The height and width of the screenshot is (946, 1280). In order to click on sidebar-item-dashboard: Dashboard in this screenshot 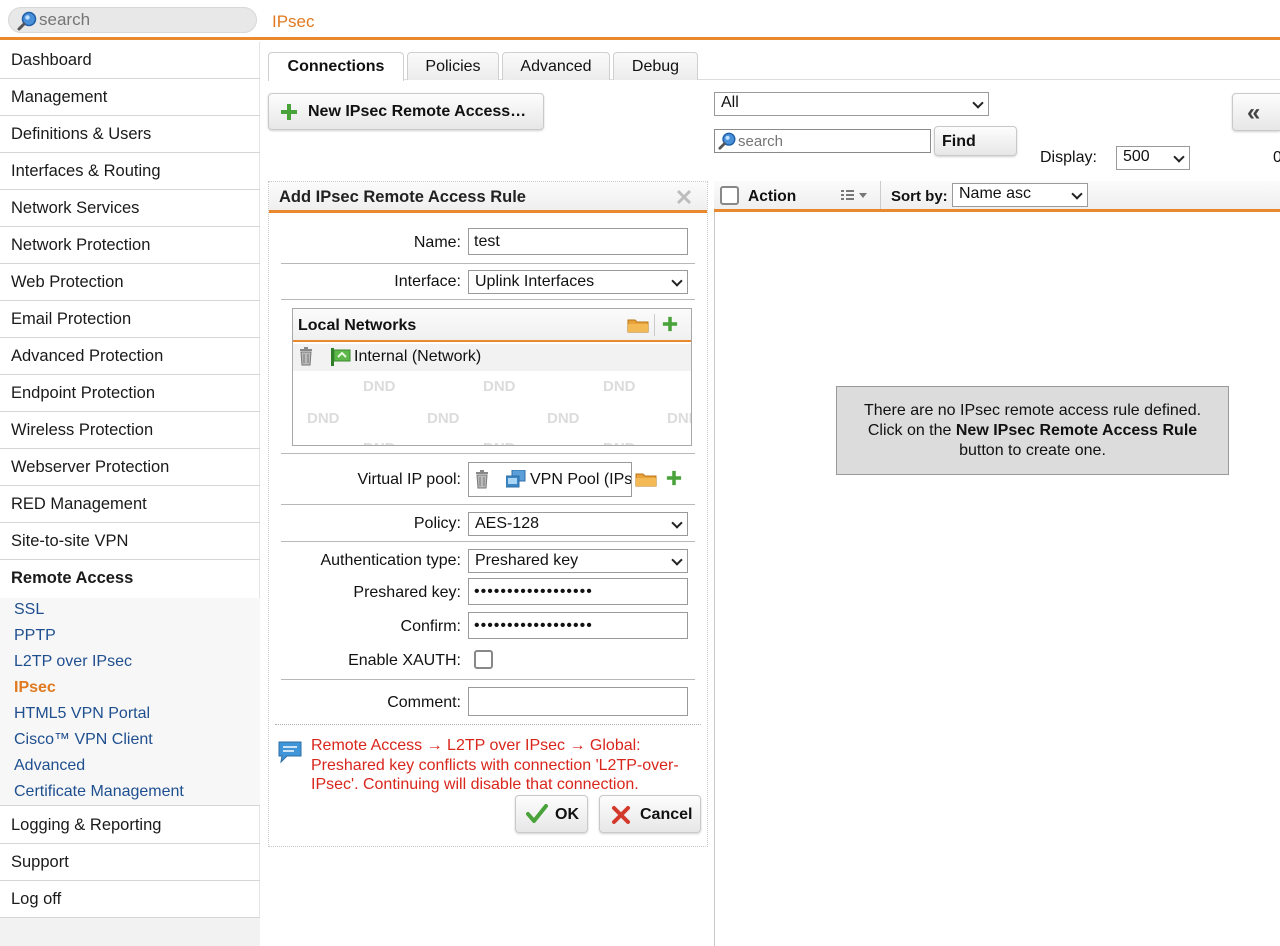, I will do `click(130, 60)`.